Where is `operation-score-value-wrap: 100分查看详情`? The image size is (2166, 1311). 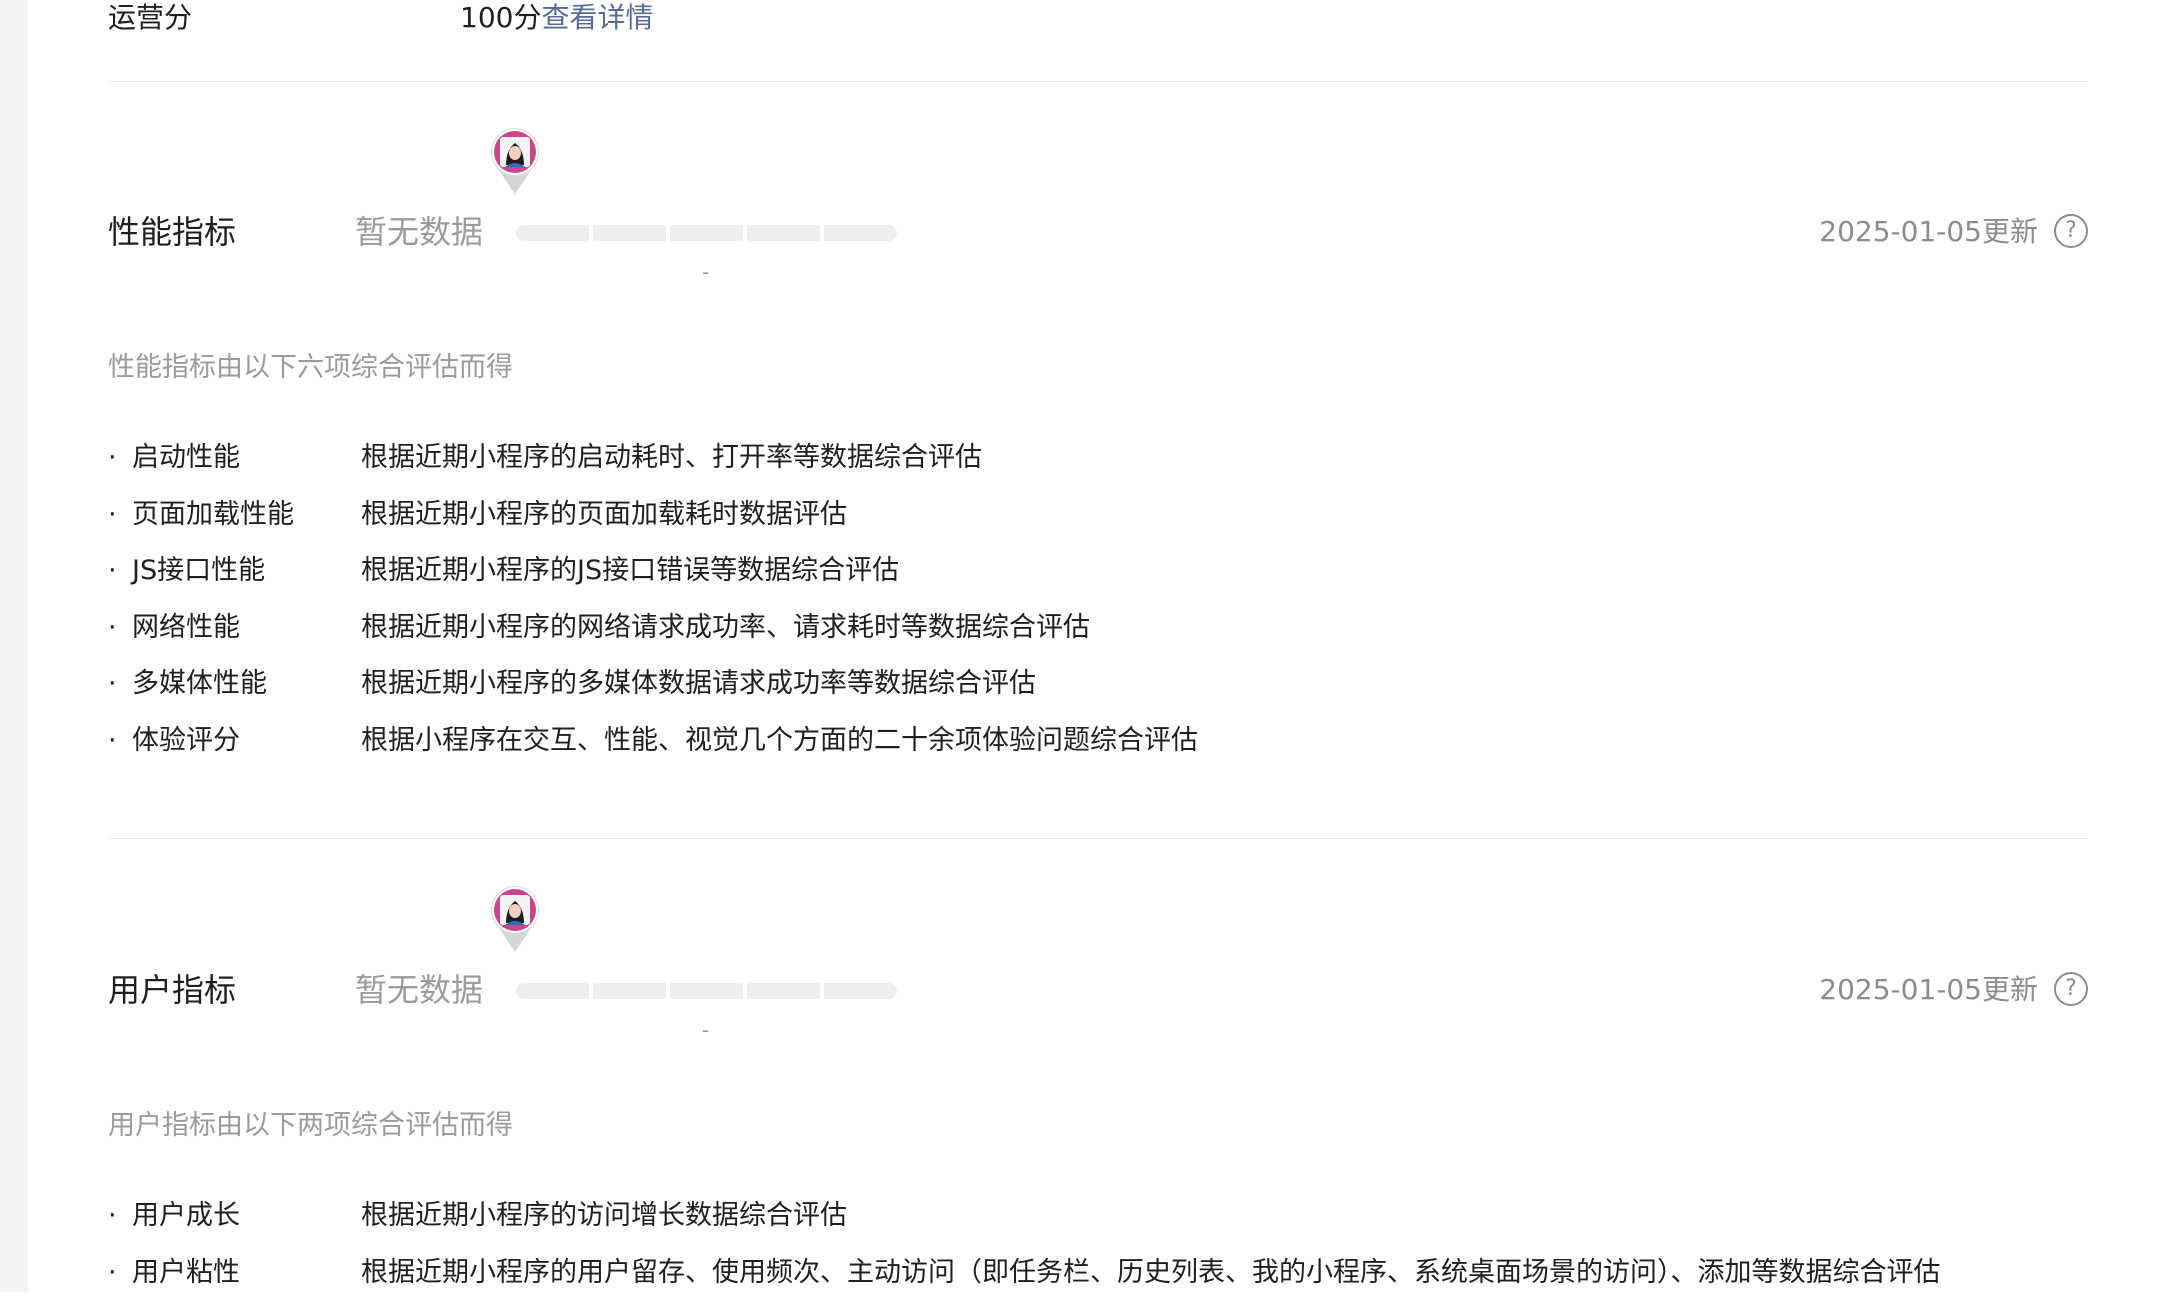 operation-score-value-wrap: 100分查看详情 is located at coordinates (556, 18).